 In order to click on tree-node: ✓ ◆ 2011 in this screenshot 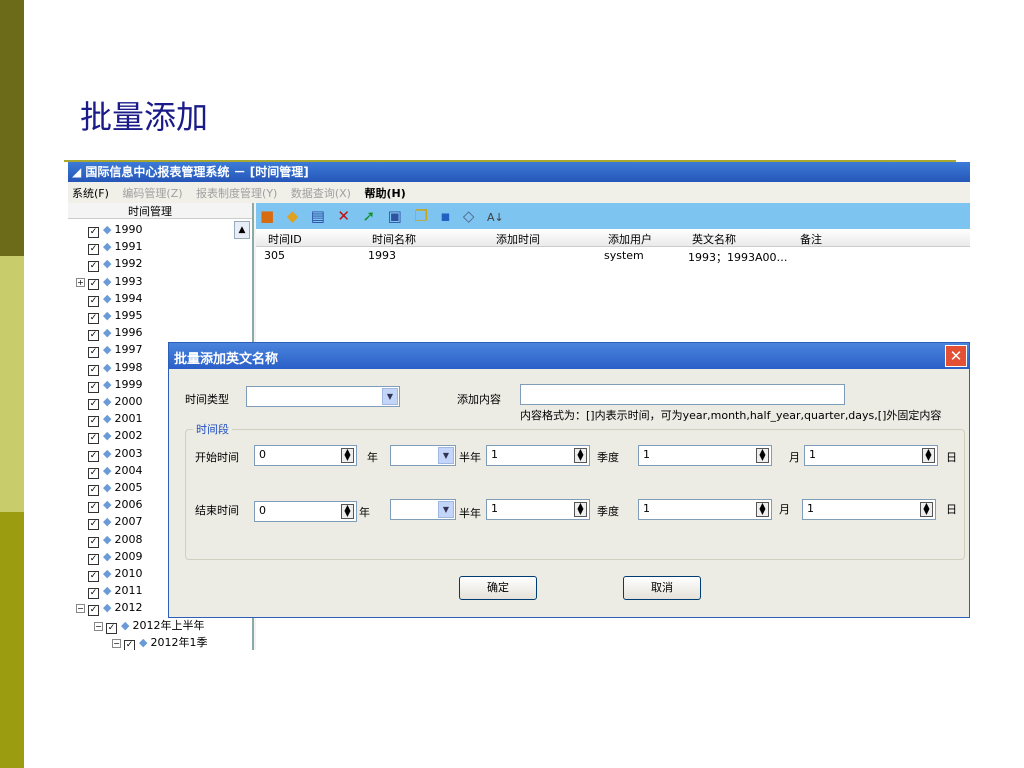, I will do `click(115, 591)`.